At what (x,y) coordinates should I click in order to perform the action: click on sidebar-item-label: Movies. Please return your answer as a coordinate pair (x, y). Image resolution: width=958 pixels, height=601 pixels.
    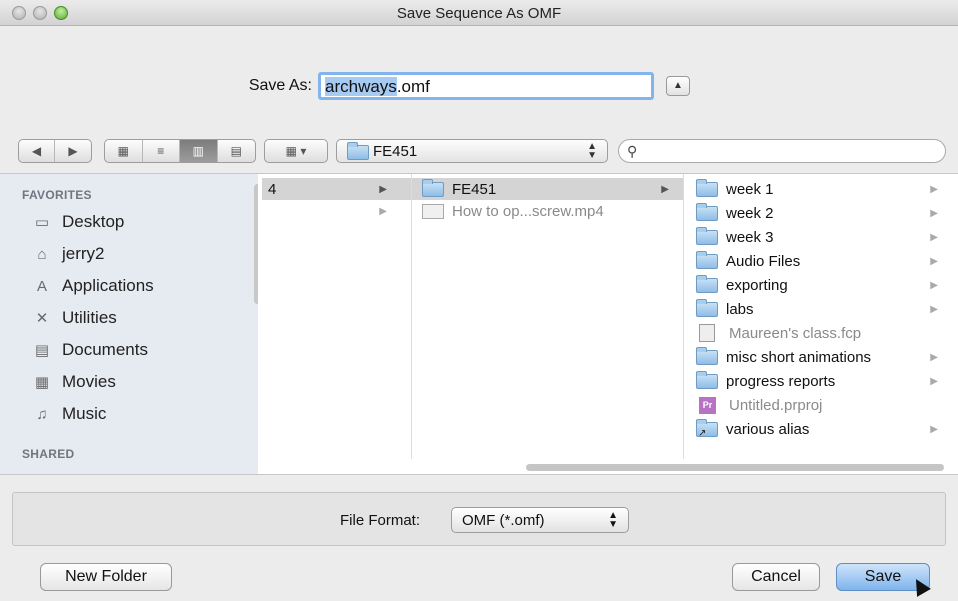
    Looking at the image, I should click on (89, 381).